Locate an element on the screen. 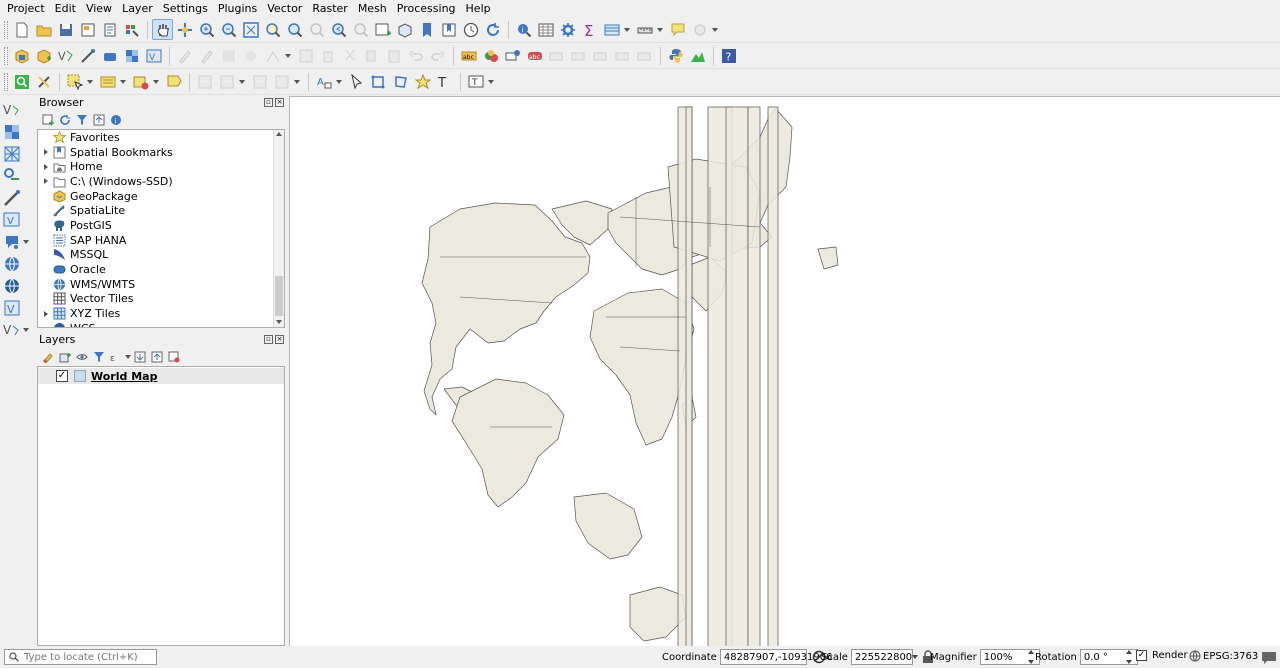 The image size is (1280, 668). add-raster-layer-icon is located at coordinates (16, 132).